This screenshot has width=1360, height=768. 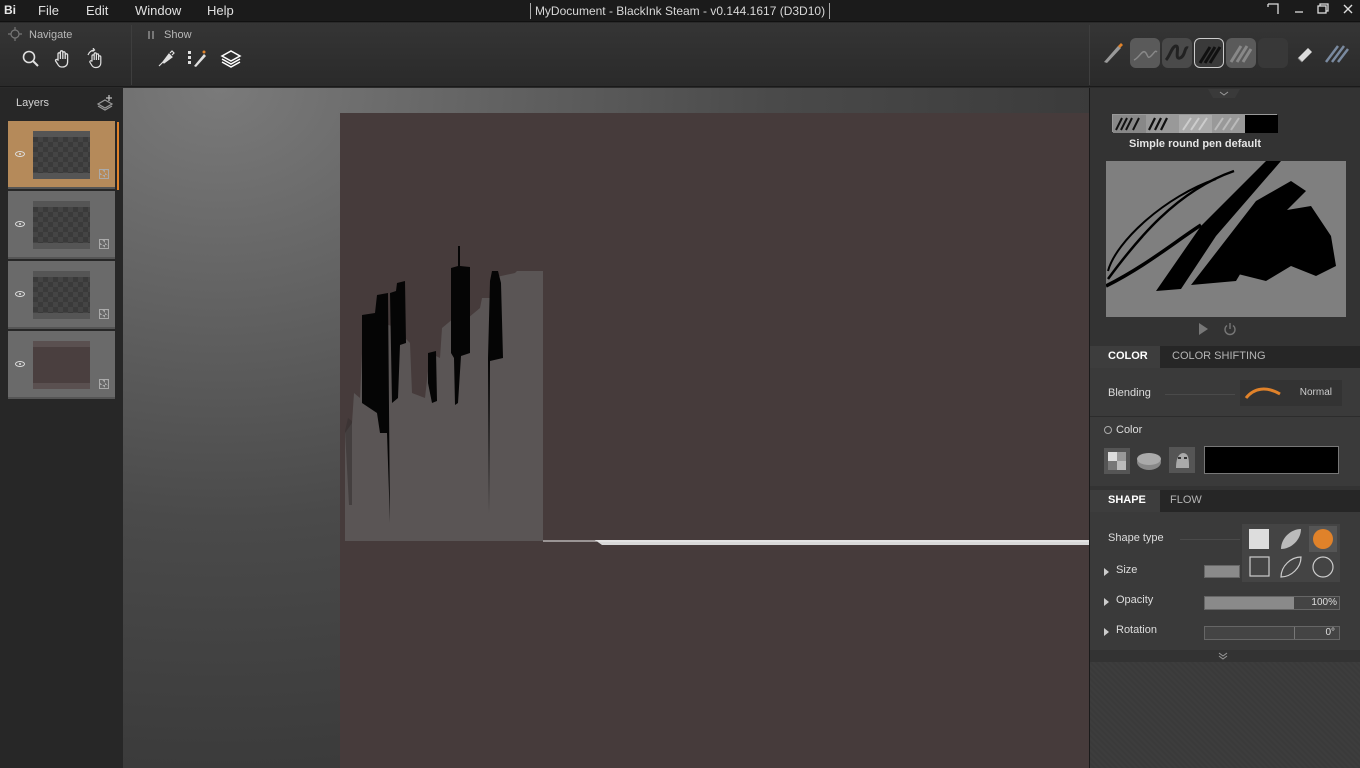 What do you see at coordinates (1195, 123) in the screenshot?
I see `brush-preset-strip` at bounding box center [1195, 123].